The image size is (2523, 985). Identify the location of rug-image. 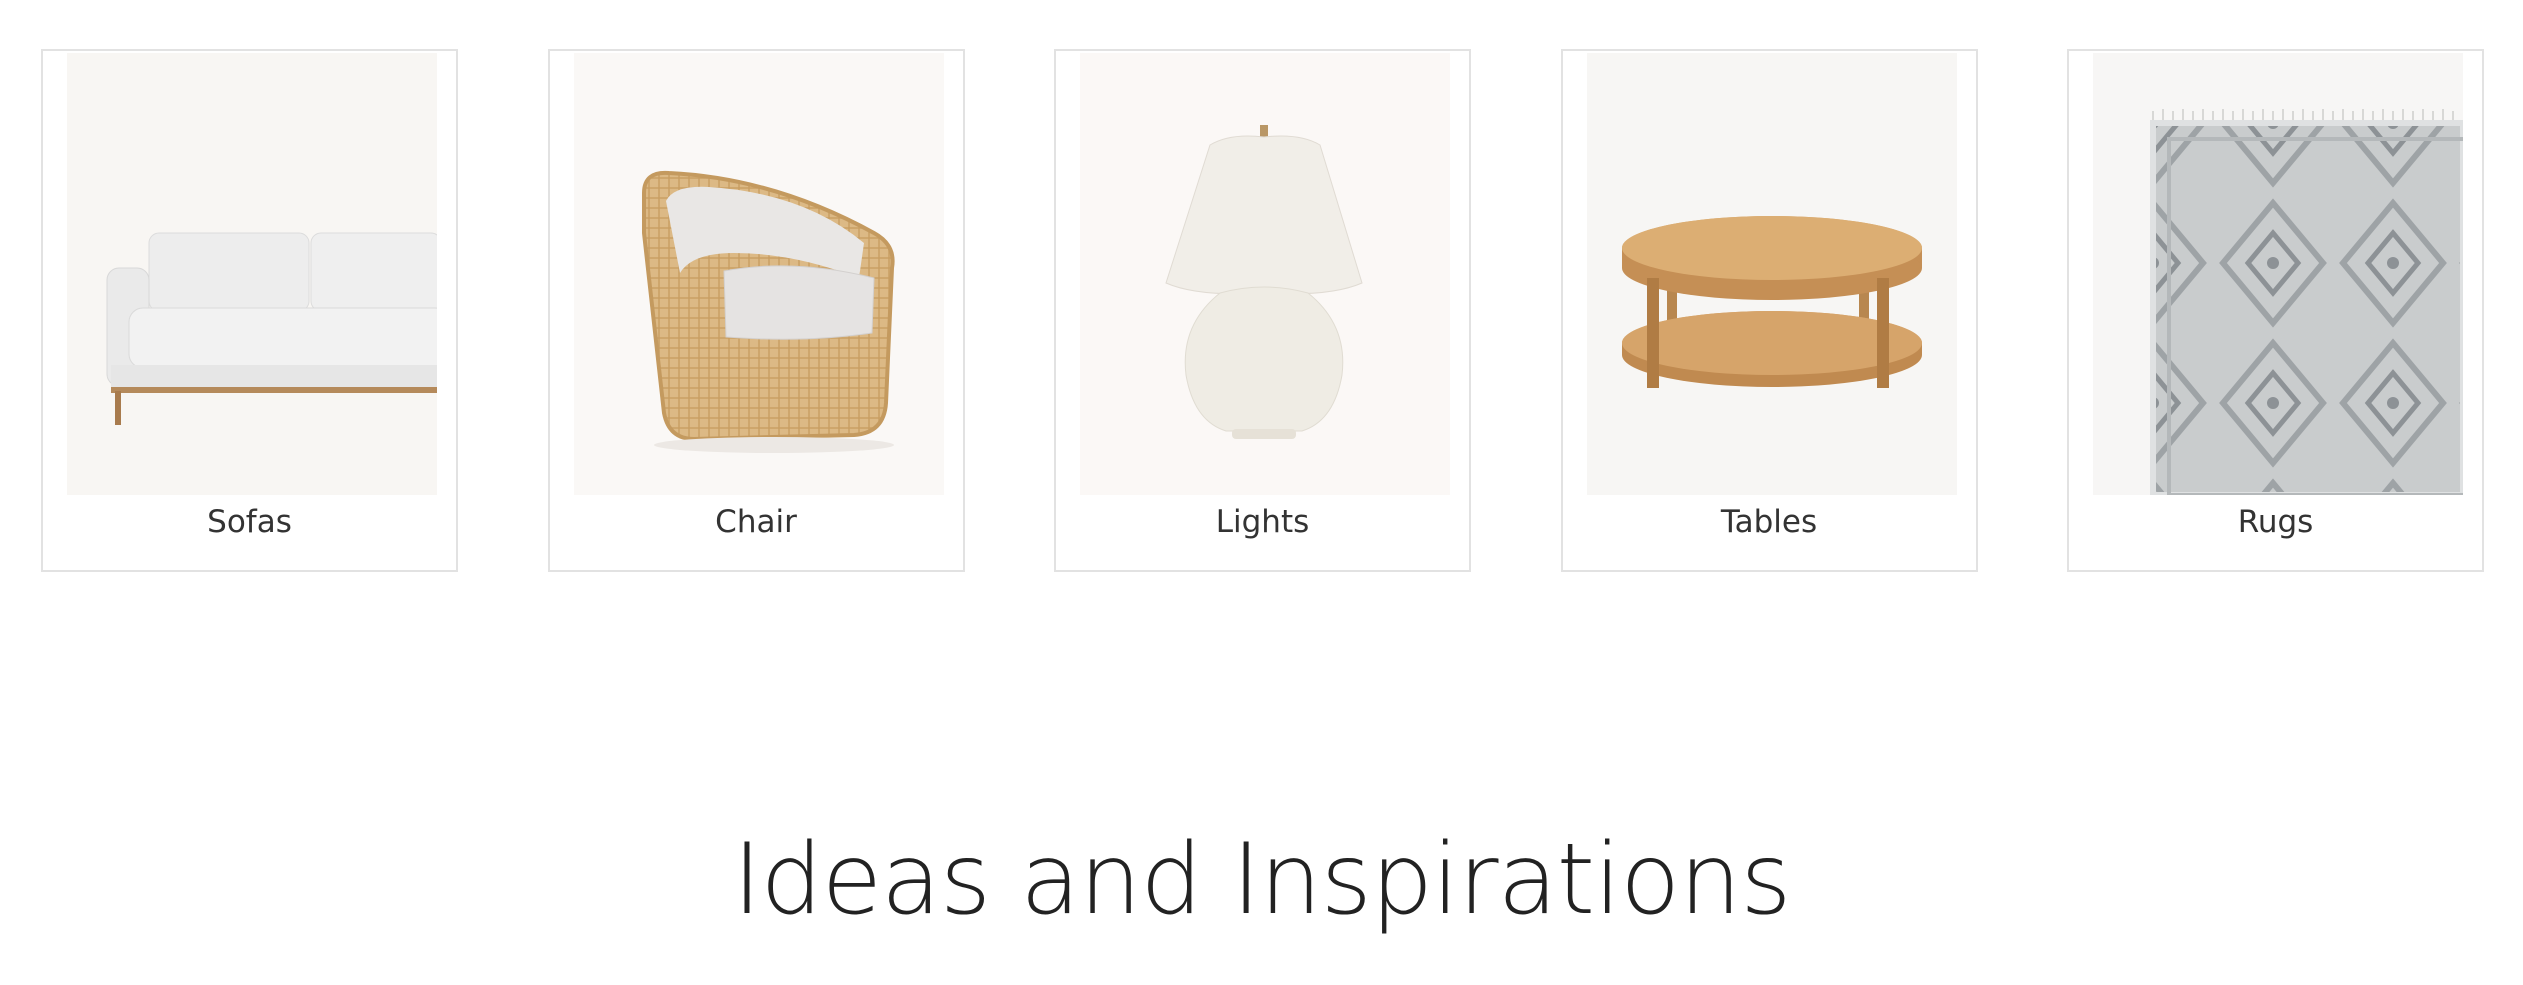
(2278, 274).